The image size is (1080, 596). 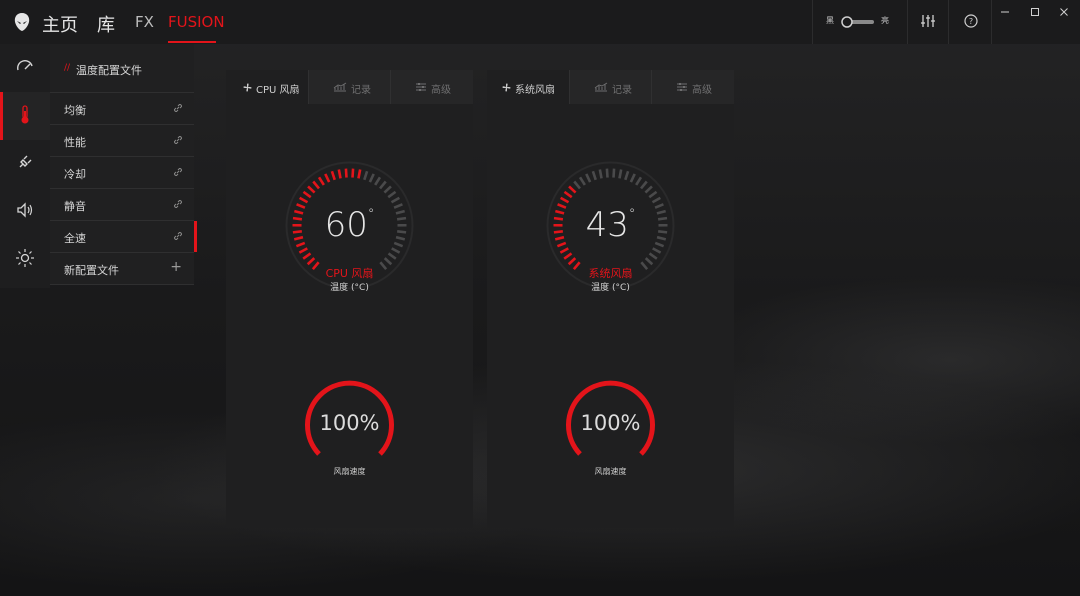 What do you see at coordinates (123, 236) in the screenshot?
I see `profile-item-full-speed: 全速` at bounding box center [123, 236].